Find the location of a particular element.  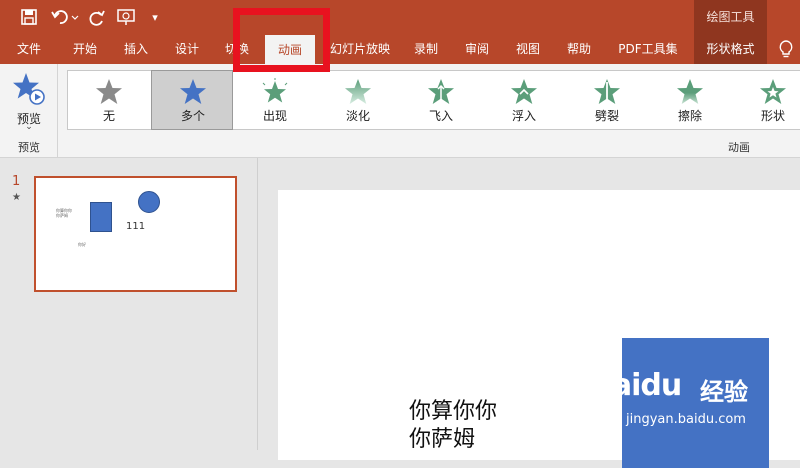

thumb-rectangle-shape is located at coordinates (101, 217).